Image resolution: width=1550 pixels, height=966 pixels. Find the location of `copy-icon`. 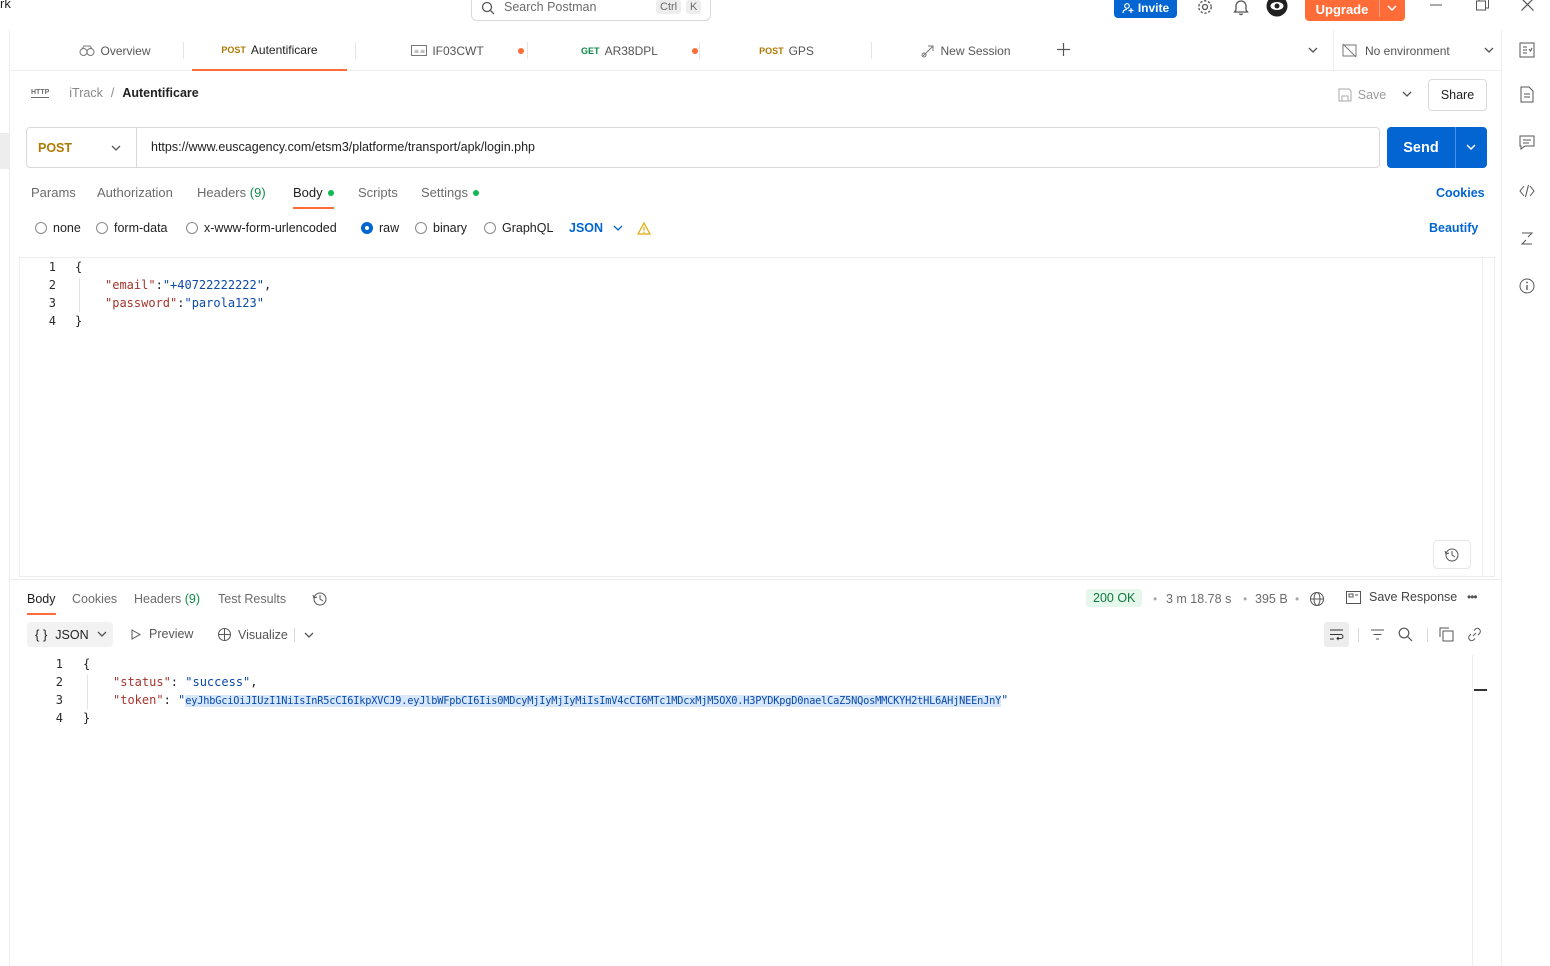

copy-icon is located at coordinates (1446, 634).